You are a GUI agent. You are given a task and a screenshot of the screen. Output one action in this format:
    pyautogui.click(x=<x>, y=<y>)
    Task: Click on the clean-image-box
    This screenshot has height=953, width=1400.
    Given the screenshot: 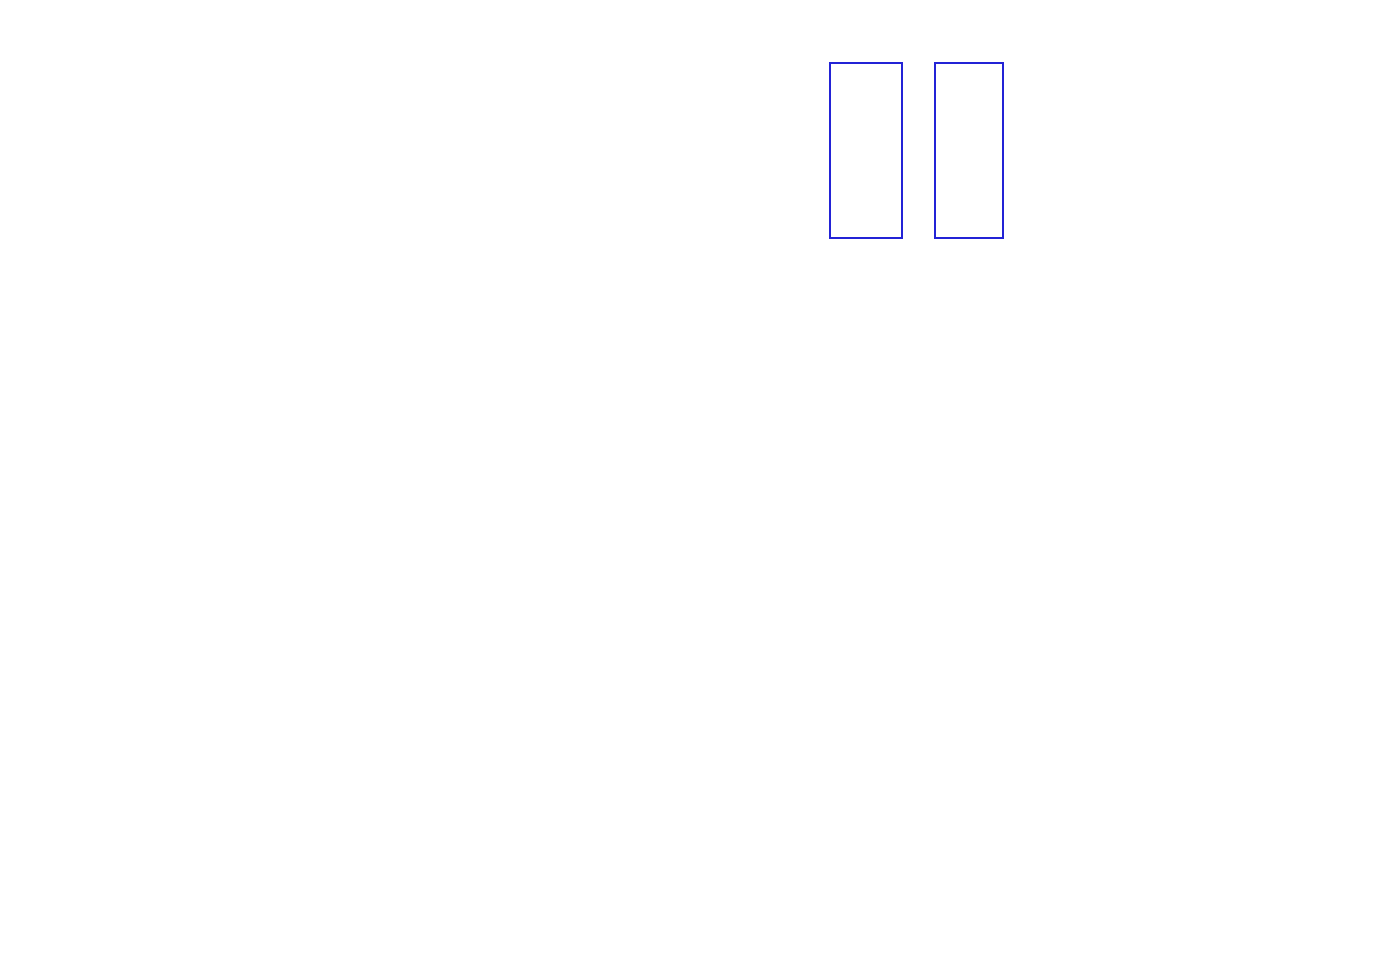 What is the action you would take?
    pyautogui.click(x=969, y=150)
    